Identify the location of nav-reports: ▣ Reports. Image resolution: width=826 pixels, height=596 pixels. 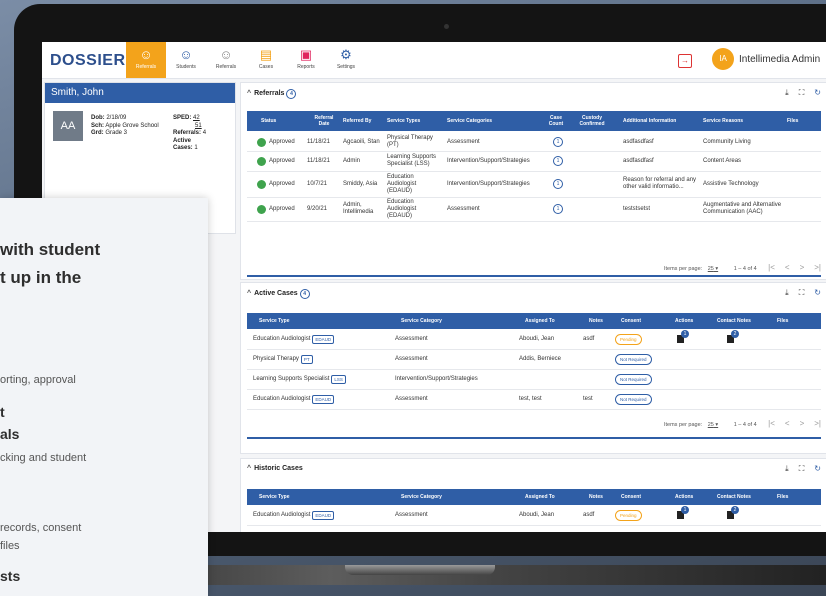
(306, 60).